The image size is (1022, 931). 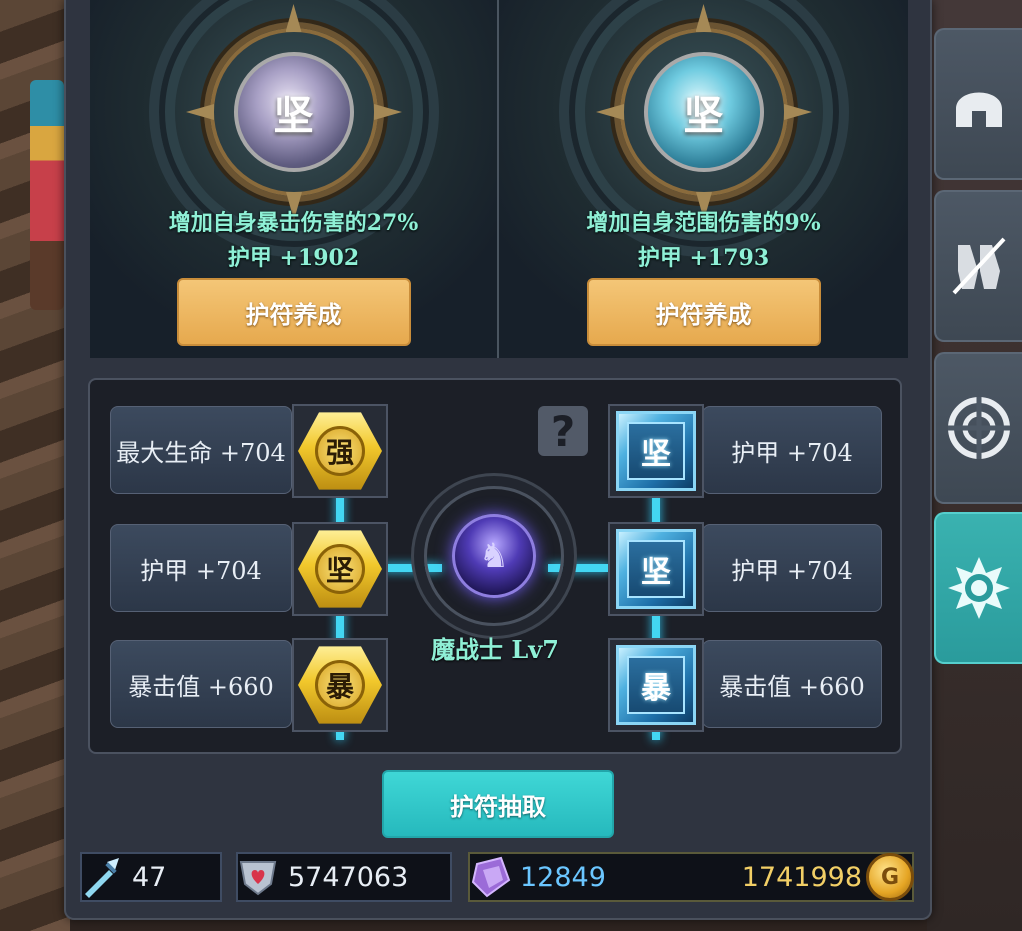 I want to click on gold-count: 1741998, so click(x=801, y=877).